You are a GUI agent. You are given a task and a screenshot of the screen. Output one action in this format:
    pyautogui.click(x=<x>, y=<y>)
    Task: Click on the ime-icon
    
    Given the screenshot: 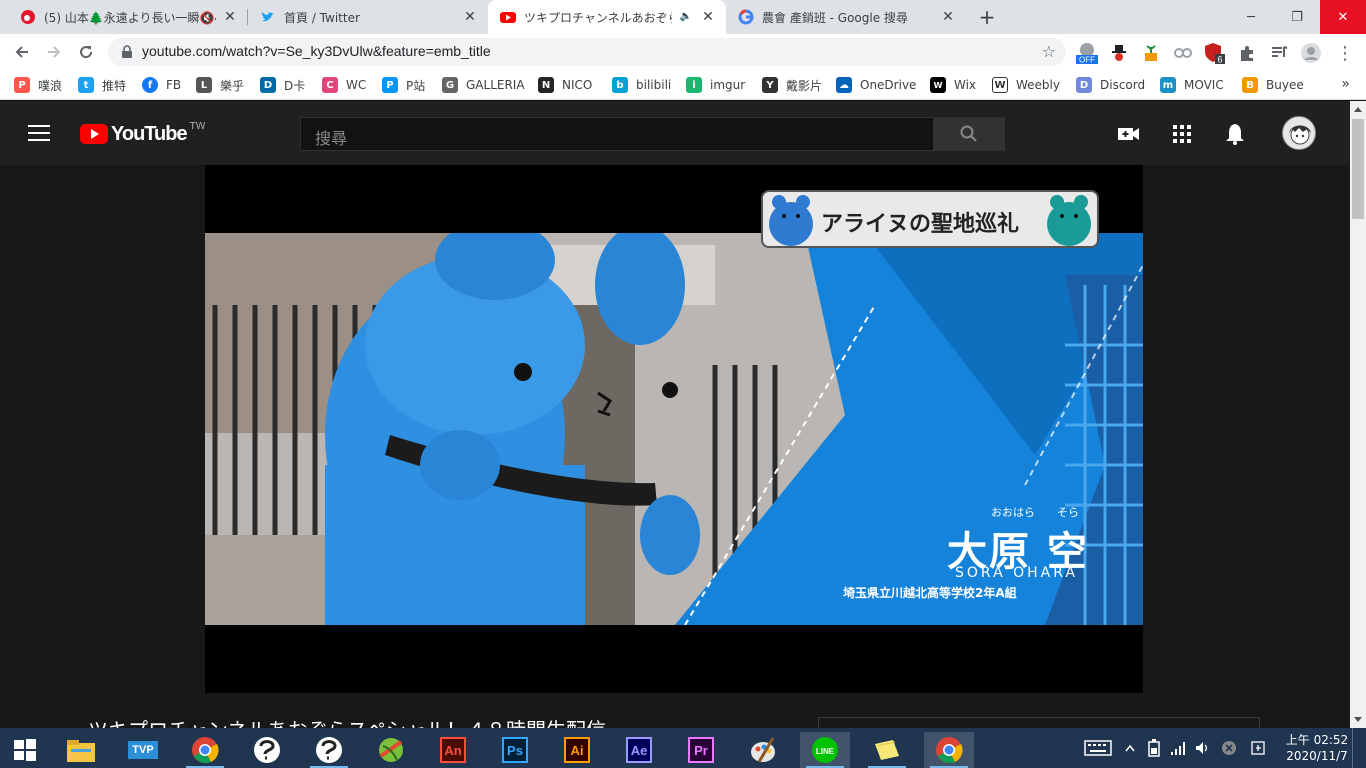 What is the action you would take?
    pyautogui.click(x=1258, y=748)
    